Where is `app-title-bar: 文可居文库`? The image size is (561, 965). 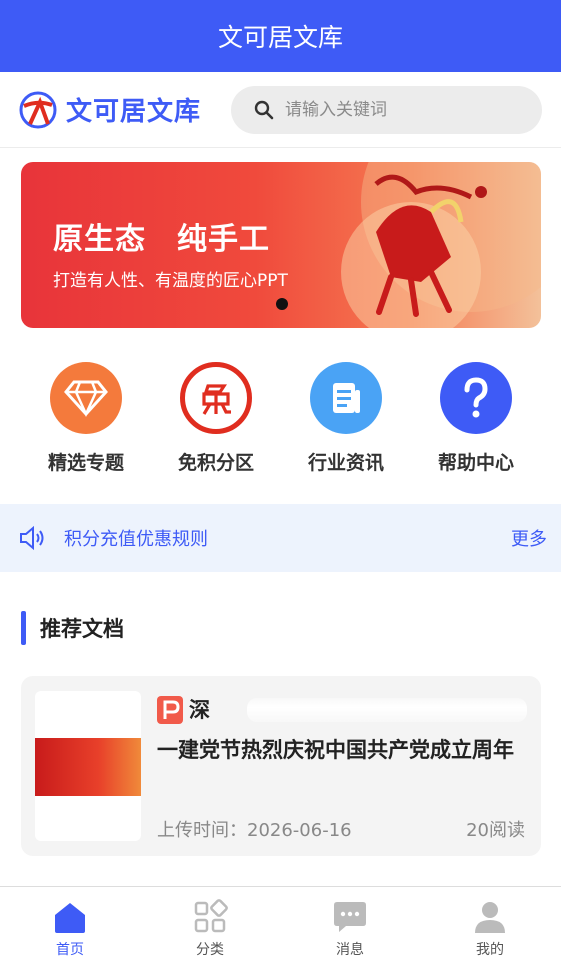 app-title-bar: 文可居文库 is located at coordinates (280, 36).